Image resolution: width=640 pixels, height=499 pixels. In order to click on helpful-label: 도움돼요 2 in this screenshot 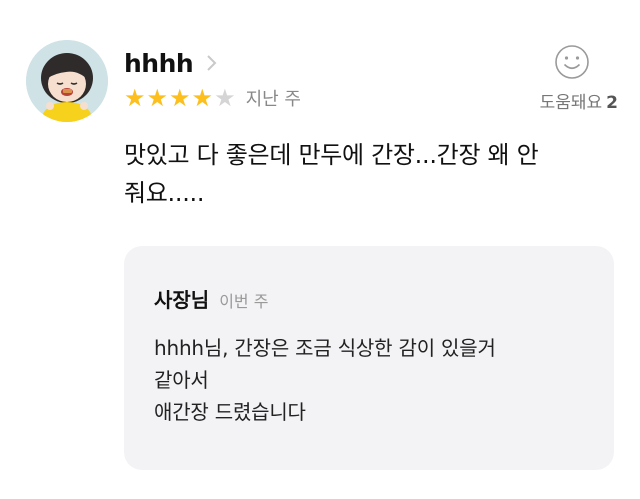, I will do `click(579, 100)`.